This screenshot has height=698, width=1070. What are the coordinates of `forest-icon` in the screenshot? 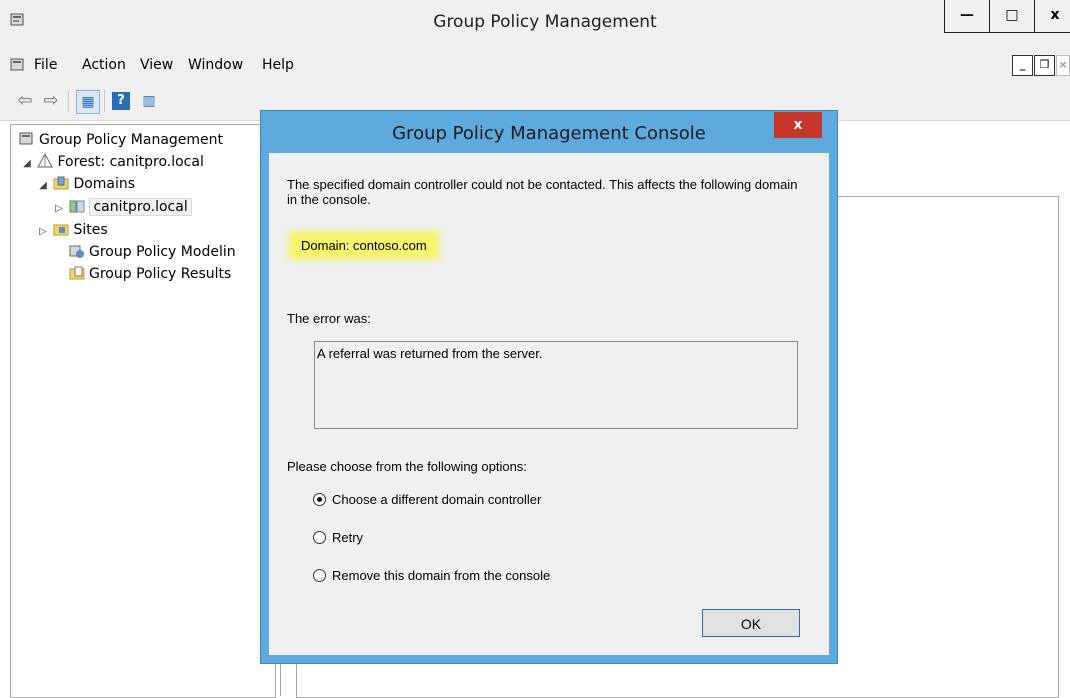 It's located at (45, 160).